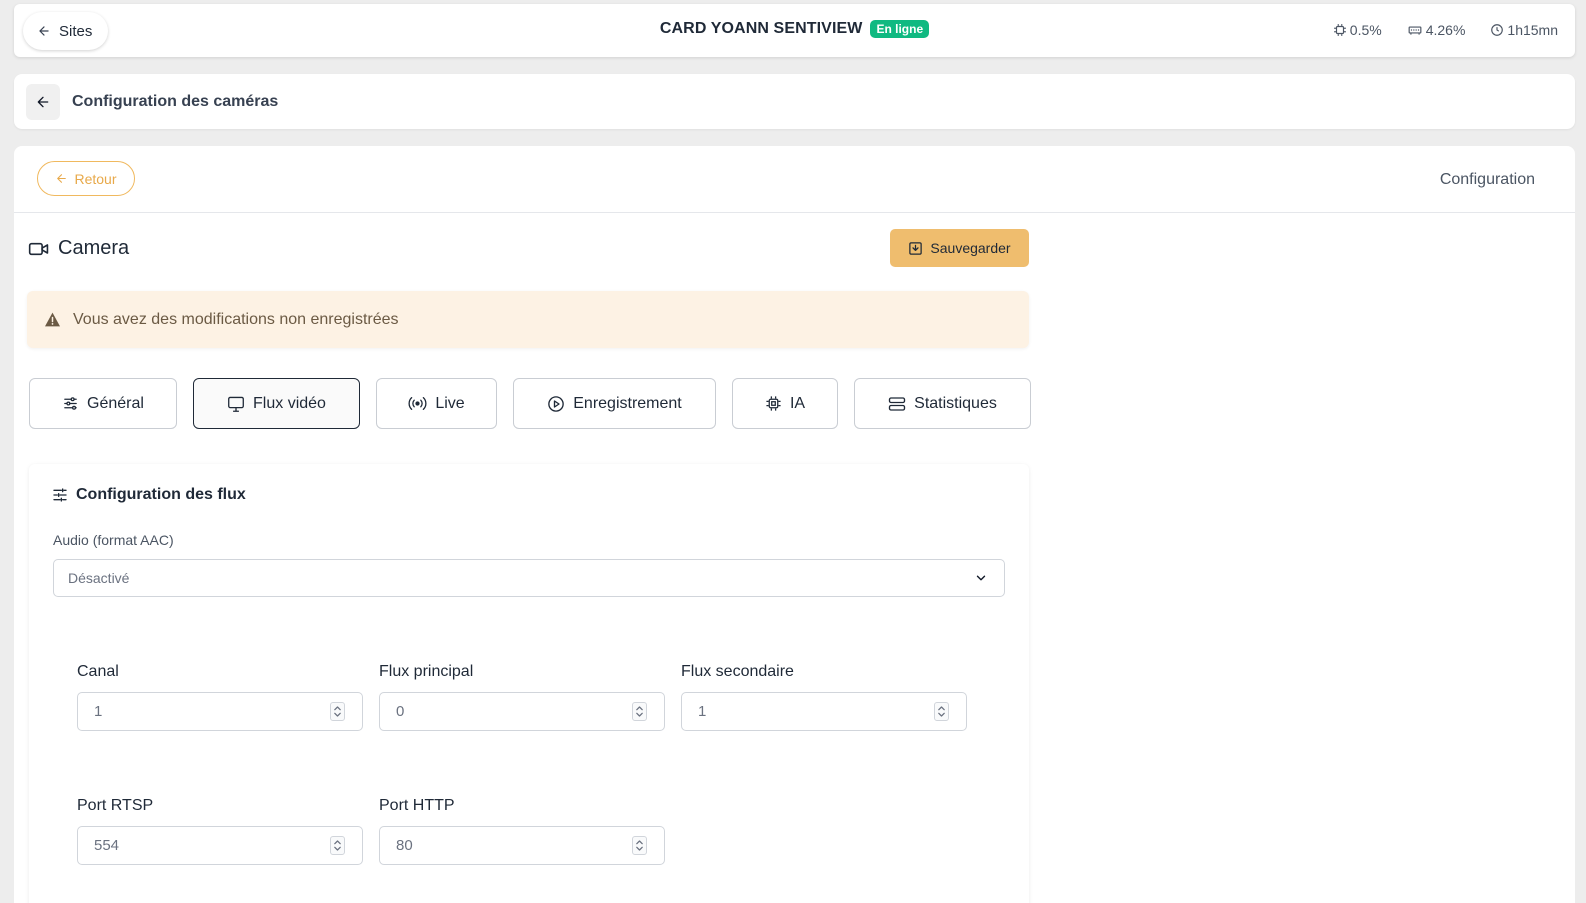  I want to click on uptime-value: 1h15mn, so click(1532, 30).